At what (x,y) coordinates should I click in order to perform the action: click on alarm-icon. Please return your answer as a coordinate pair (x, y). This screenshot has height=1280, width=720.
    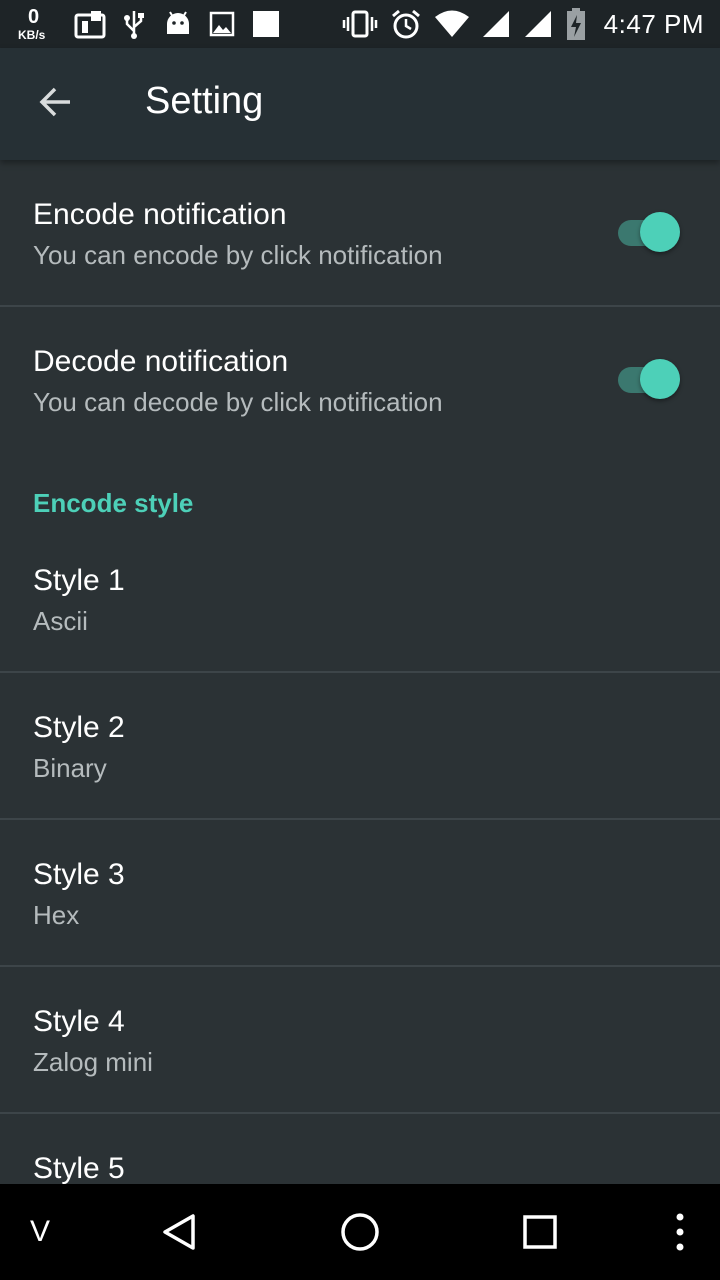
    Looking at the image, I should click on (406, 24).